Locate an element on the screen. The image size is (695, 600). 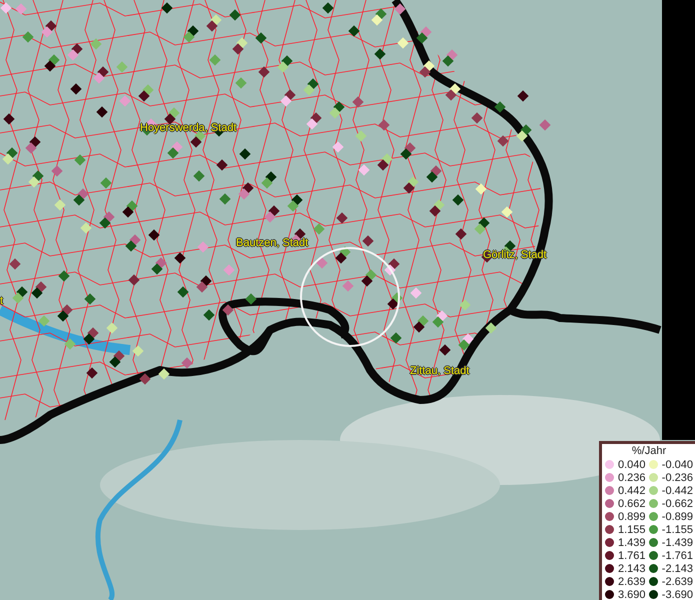
legend-value: 1.439 is located at coordinates (632, 542).